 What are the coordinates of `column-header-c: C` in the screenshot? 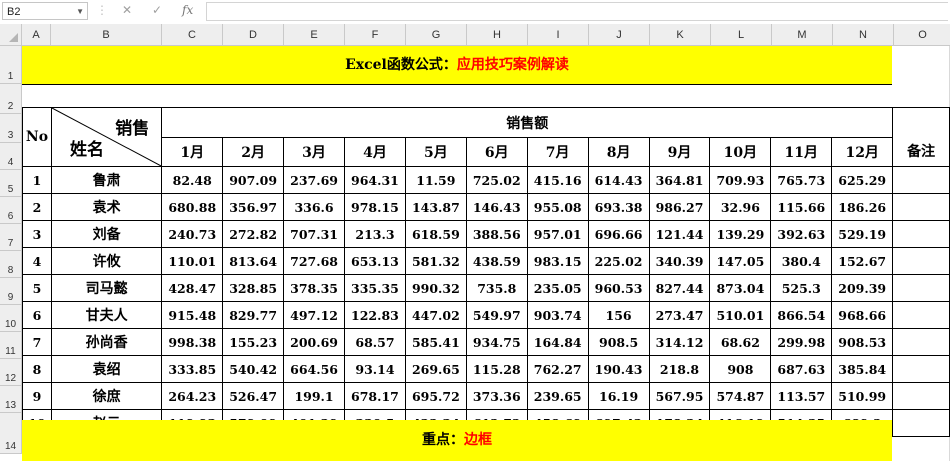 It's located at (192, 35).